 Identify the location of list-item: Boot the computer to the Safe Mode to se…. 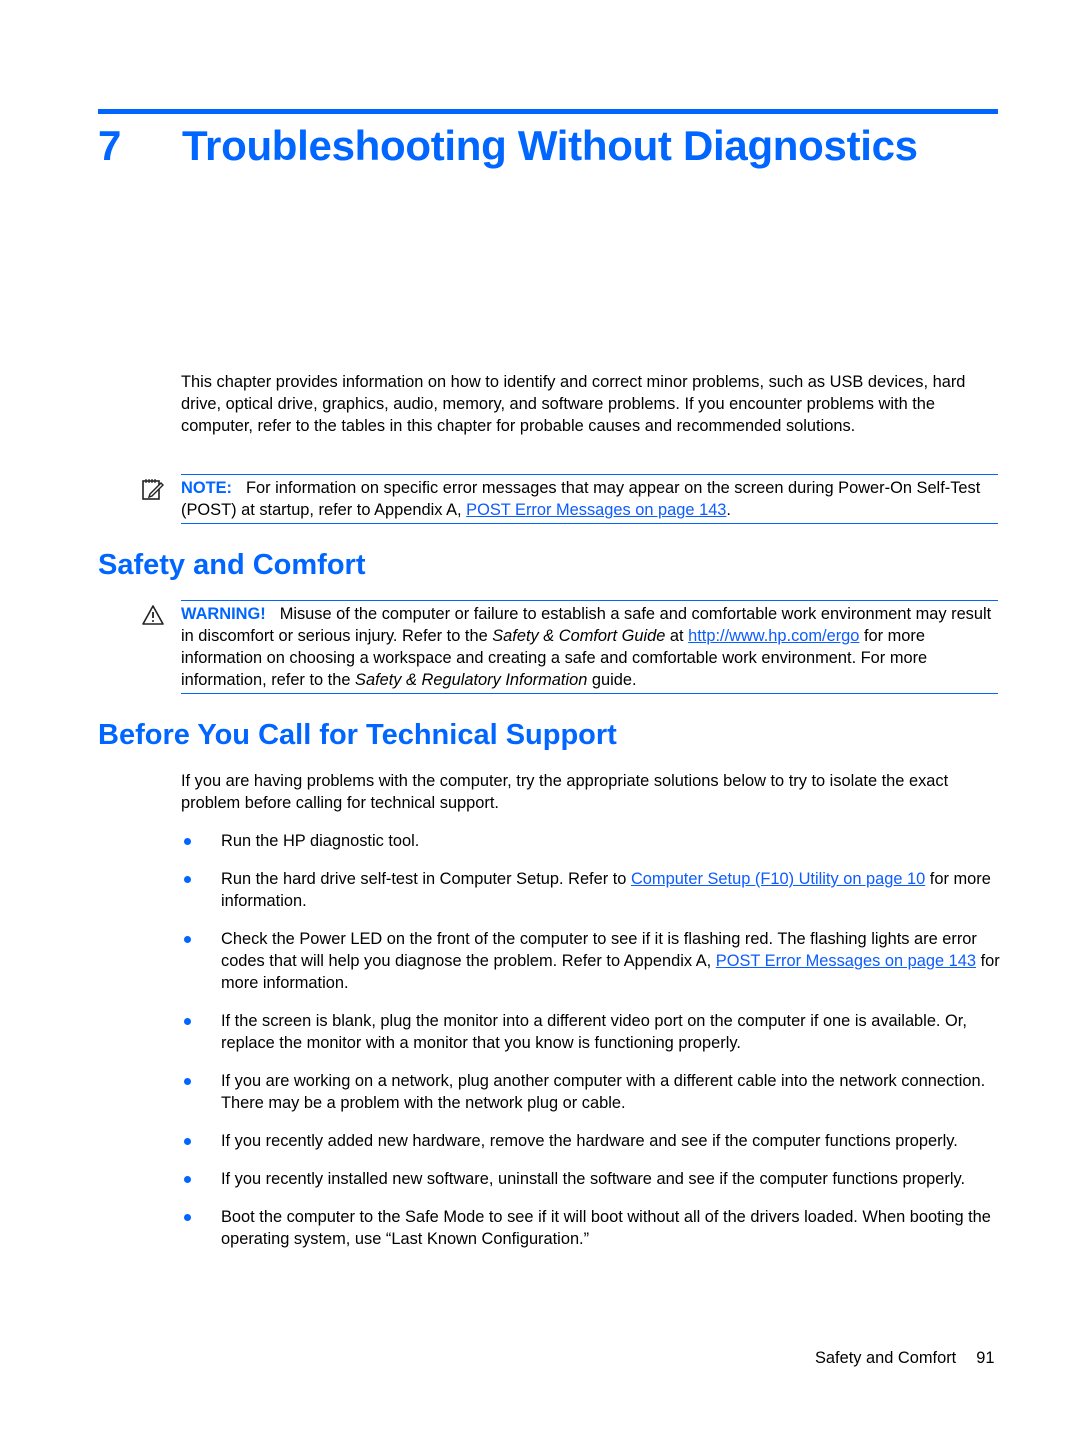
(591, 1228).